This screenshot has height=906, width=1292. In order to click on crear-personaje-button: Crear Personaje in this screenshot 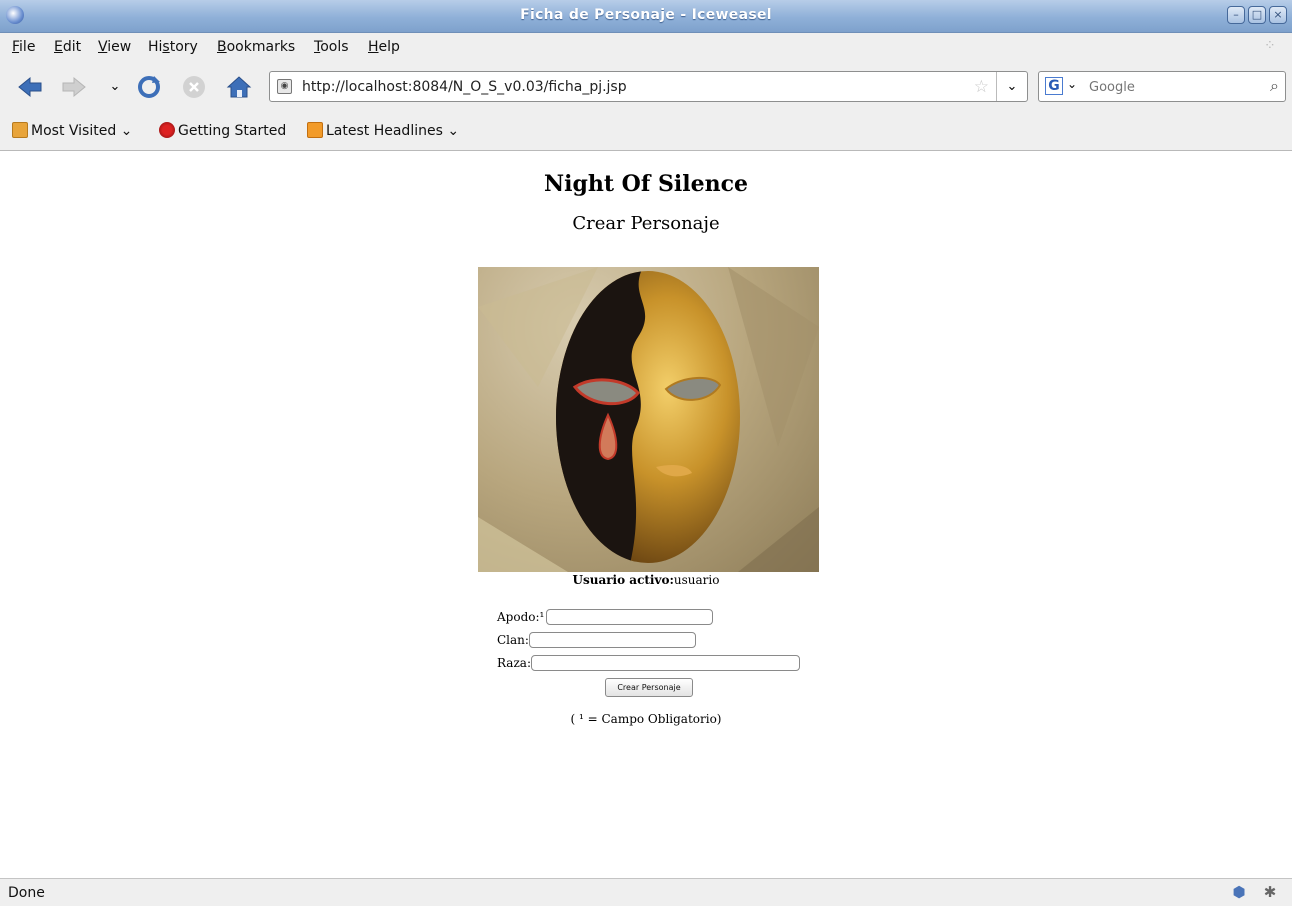, I will do `click(649, 687)`.